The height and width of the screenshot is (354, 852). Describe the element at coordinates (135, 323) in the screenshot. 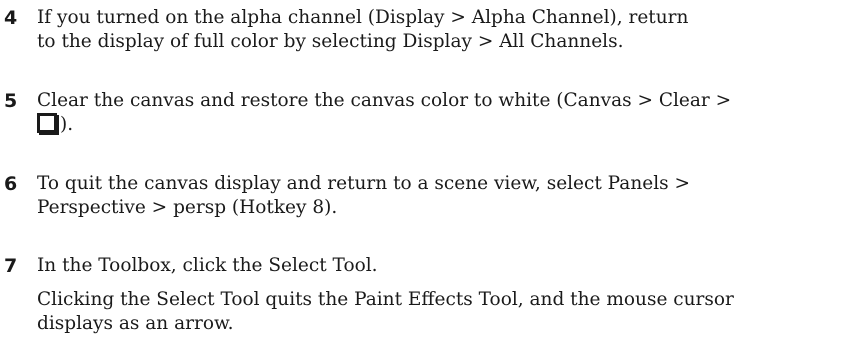

I see `step-note-line: displays as an arrow.` at that location.